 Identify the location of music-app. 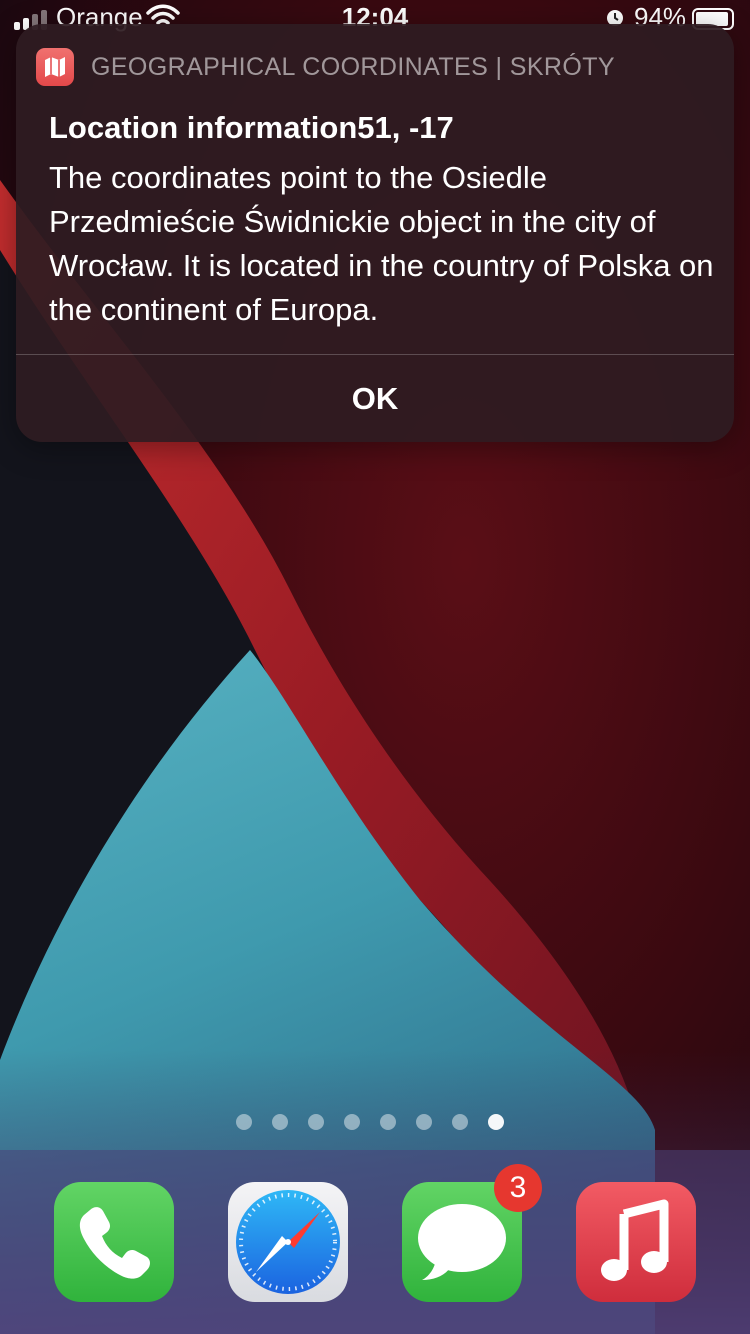
(636, 1242).